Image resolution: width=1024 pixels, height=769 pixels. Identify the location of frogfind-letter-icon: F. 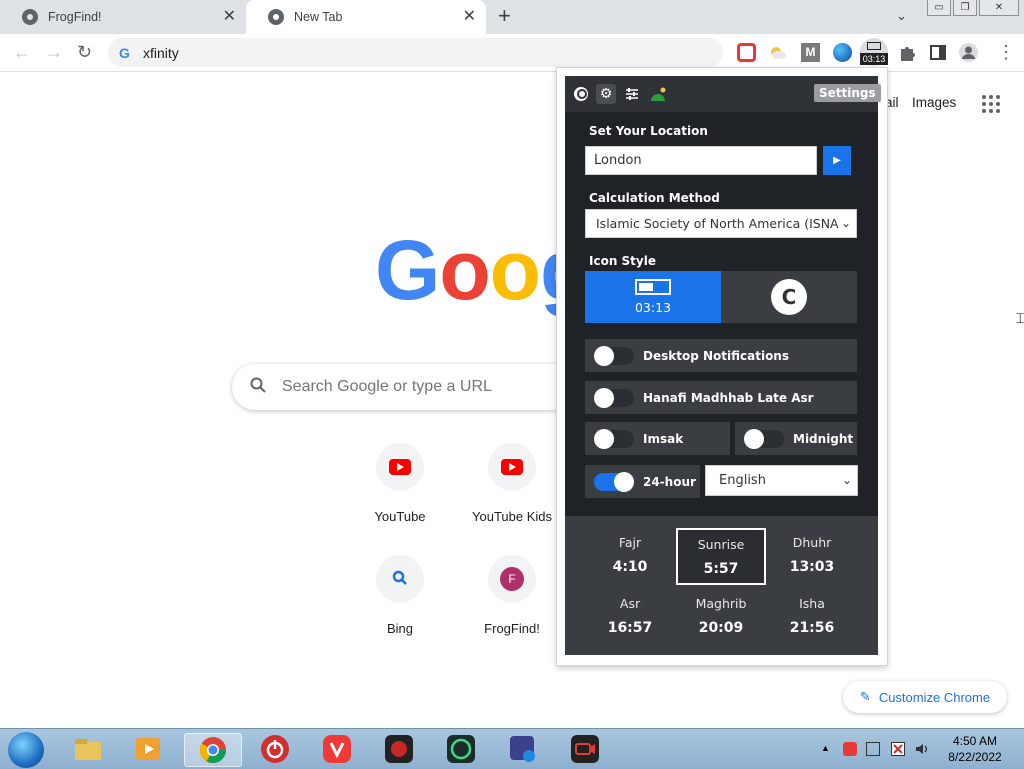
(512, 579).